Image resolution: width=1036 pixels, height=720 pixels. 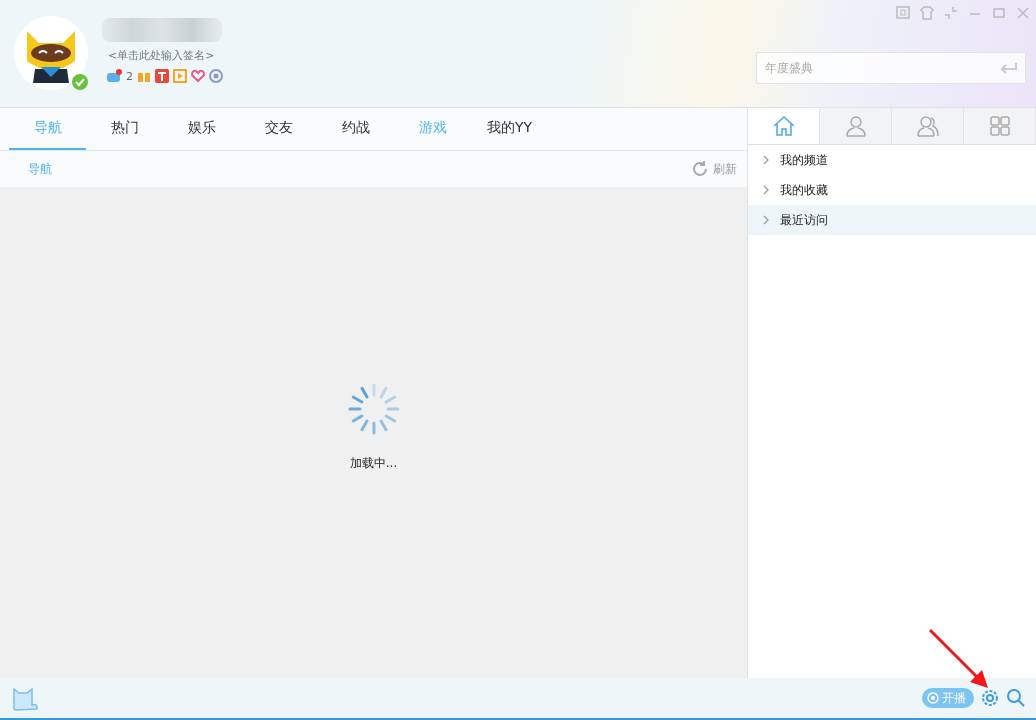 What do you see at coordinates (201, 129) in the screenshot?
I see `nav-tab: 娱乐` at bounding box center [201, 129].